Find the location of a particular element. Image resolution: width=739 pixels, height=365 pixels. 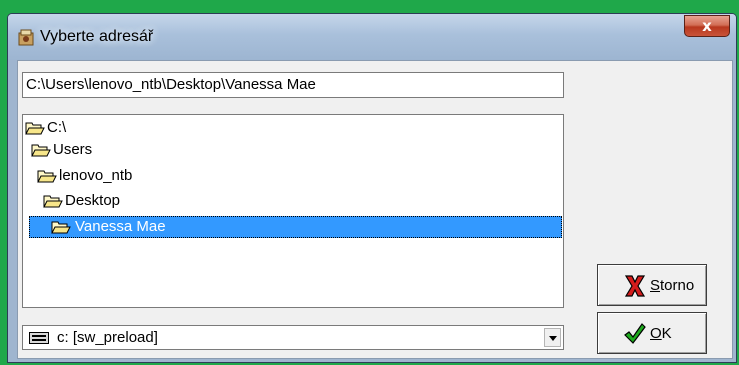

close-icon: x is located at coordinates (707, 26).